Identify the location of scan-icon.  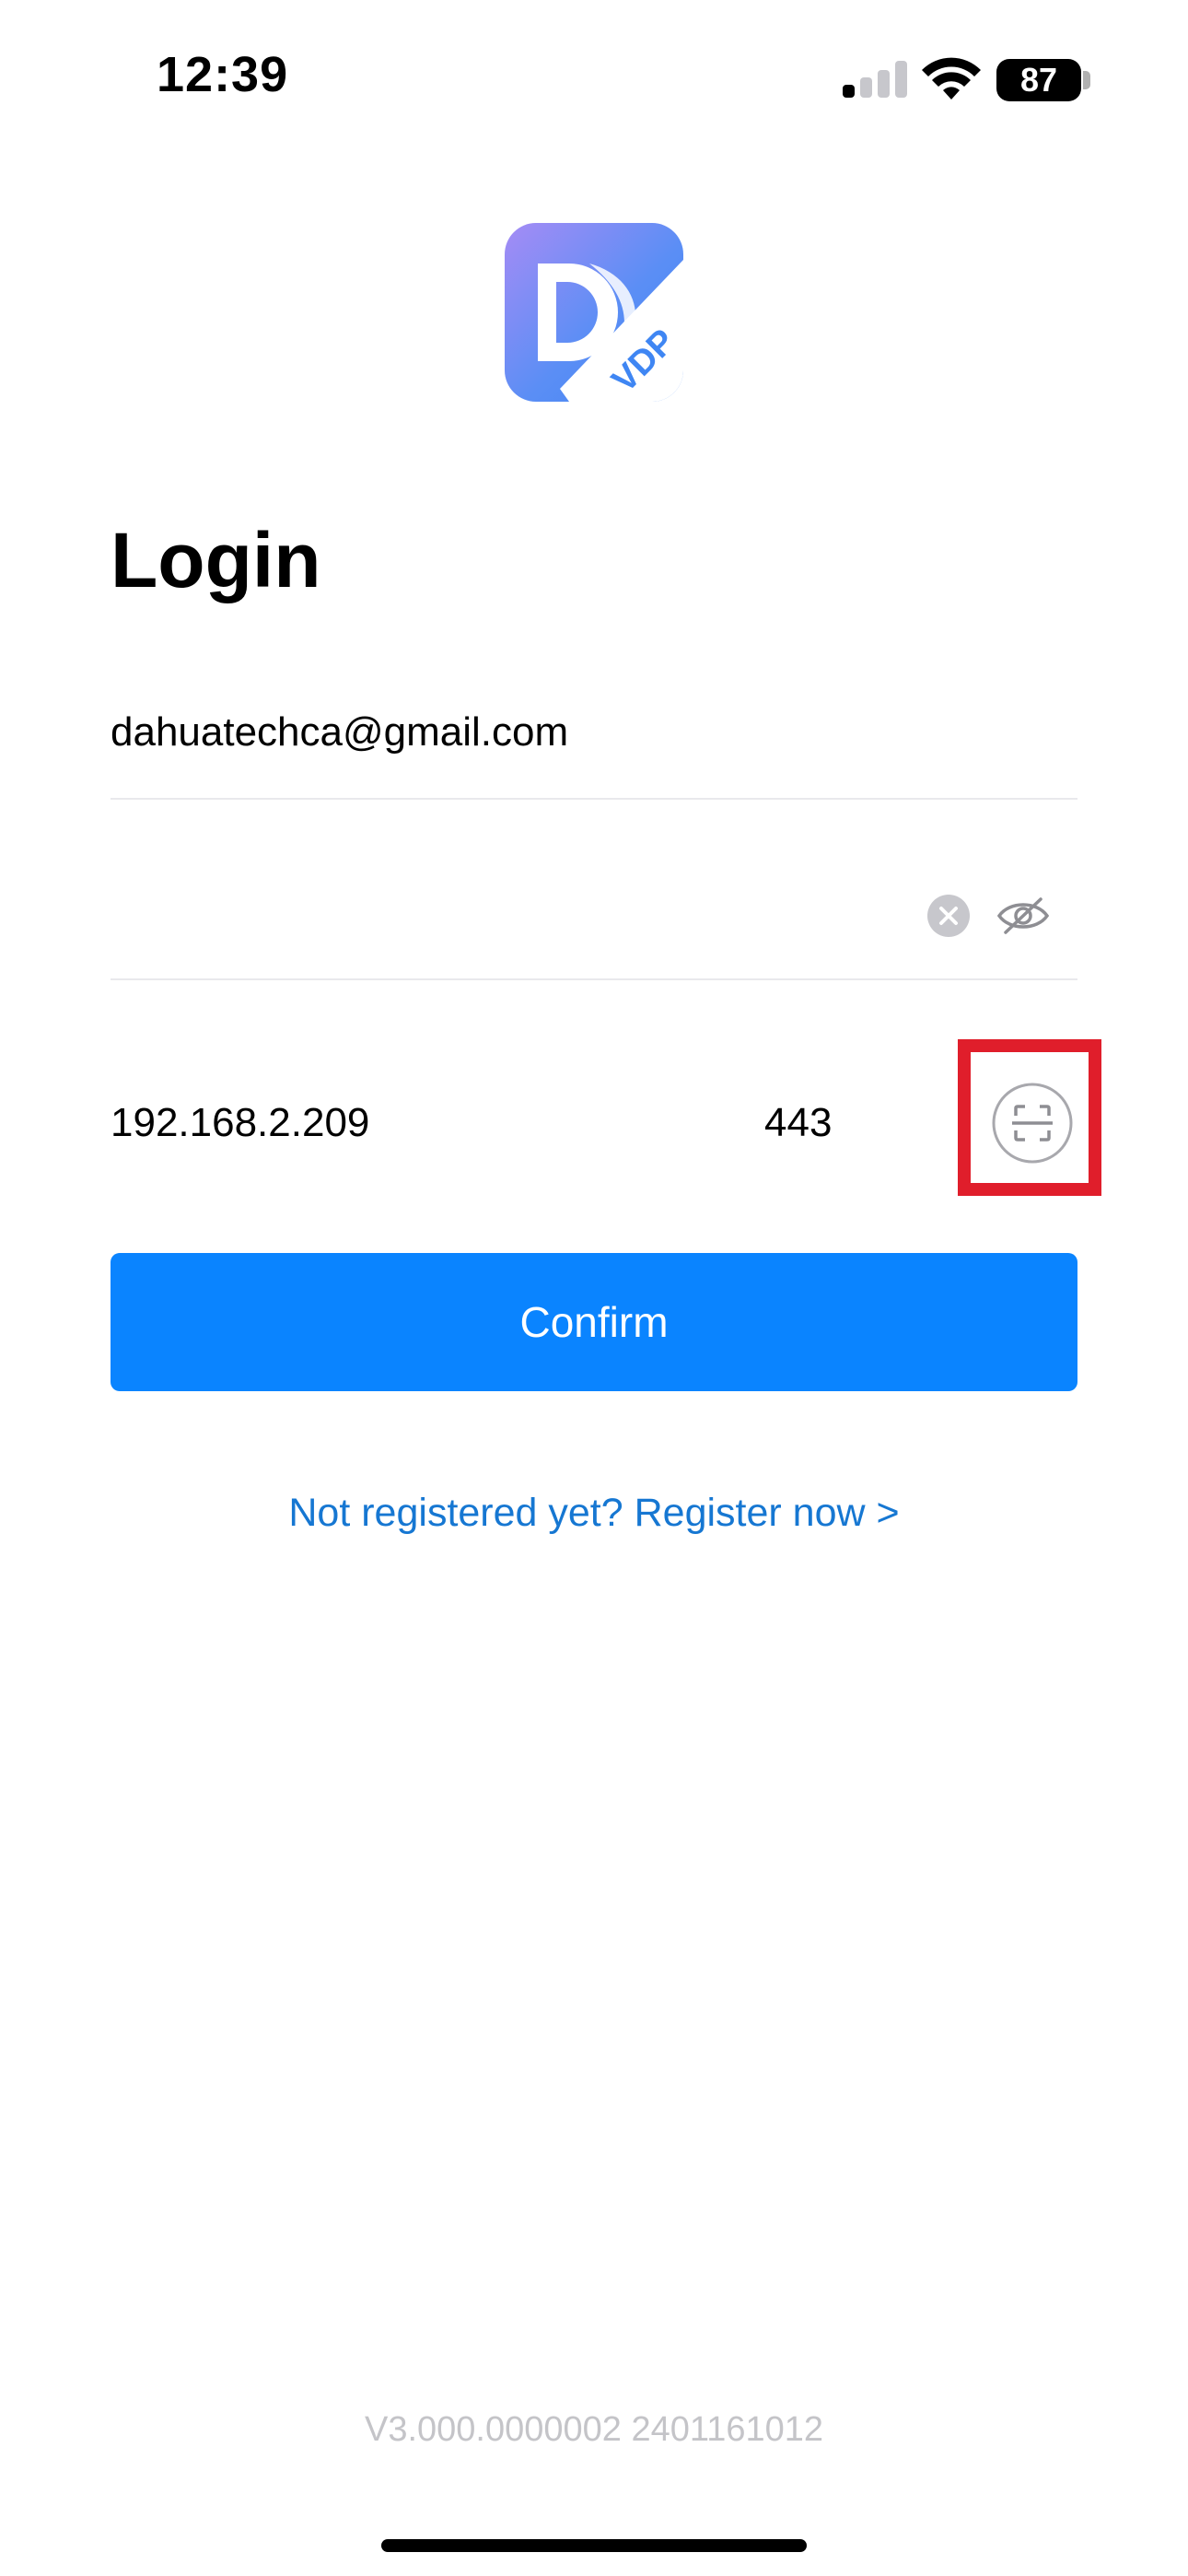
(1032, 1123).